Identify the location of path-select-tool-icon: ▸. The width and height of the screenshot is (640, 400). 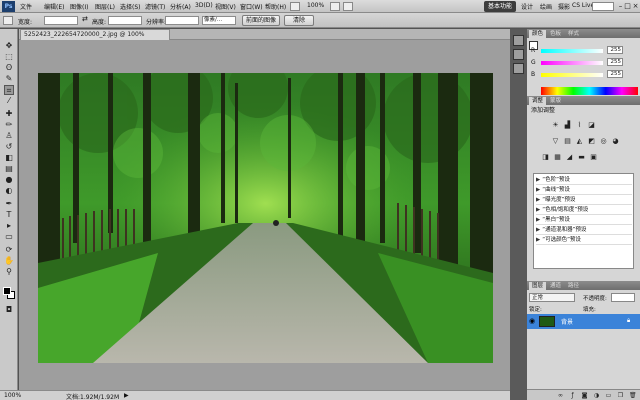
(9, 226).